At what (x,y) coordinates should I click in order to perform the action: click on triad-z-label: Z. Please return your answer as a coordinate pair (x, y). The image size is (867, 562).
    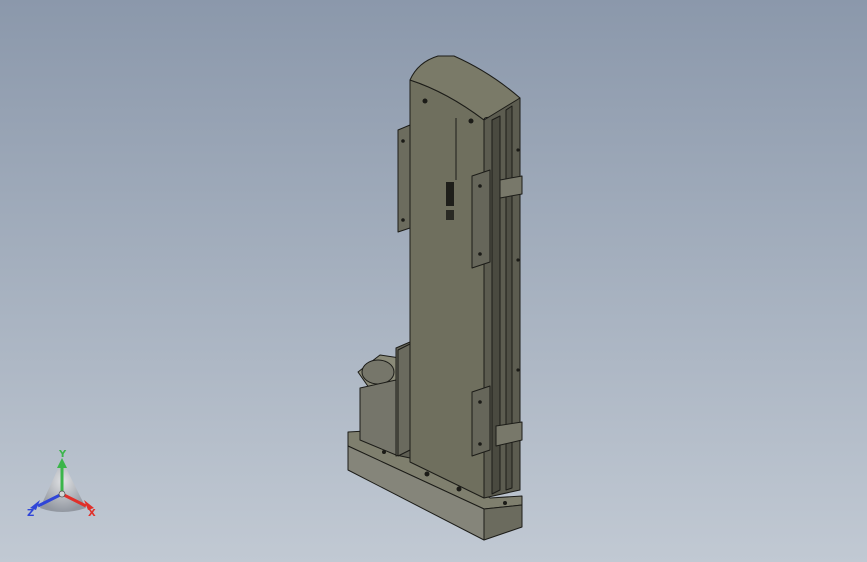
    Looking at the image, I should click on (30, 513).